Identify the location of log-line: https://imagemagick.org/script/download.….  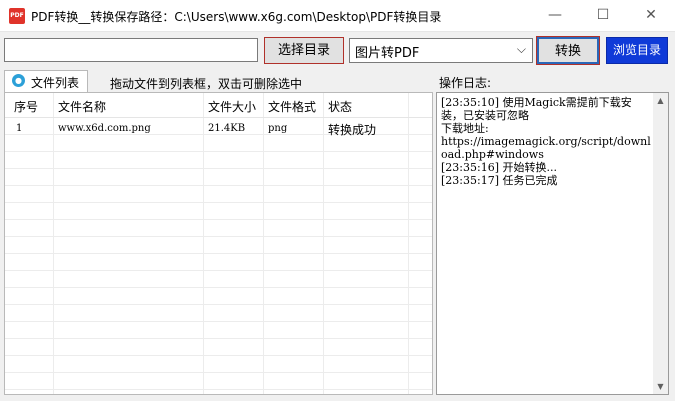
(546, 148).